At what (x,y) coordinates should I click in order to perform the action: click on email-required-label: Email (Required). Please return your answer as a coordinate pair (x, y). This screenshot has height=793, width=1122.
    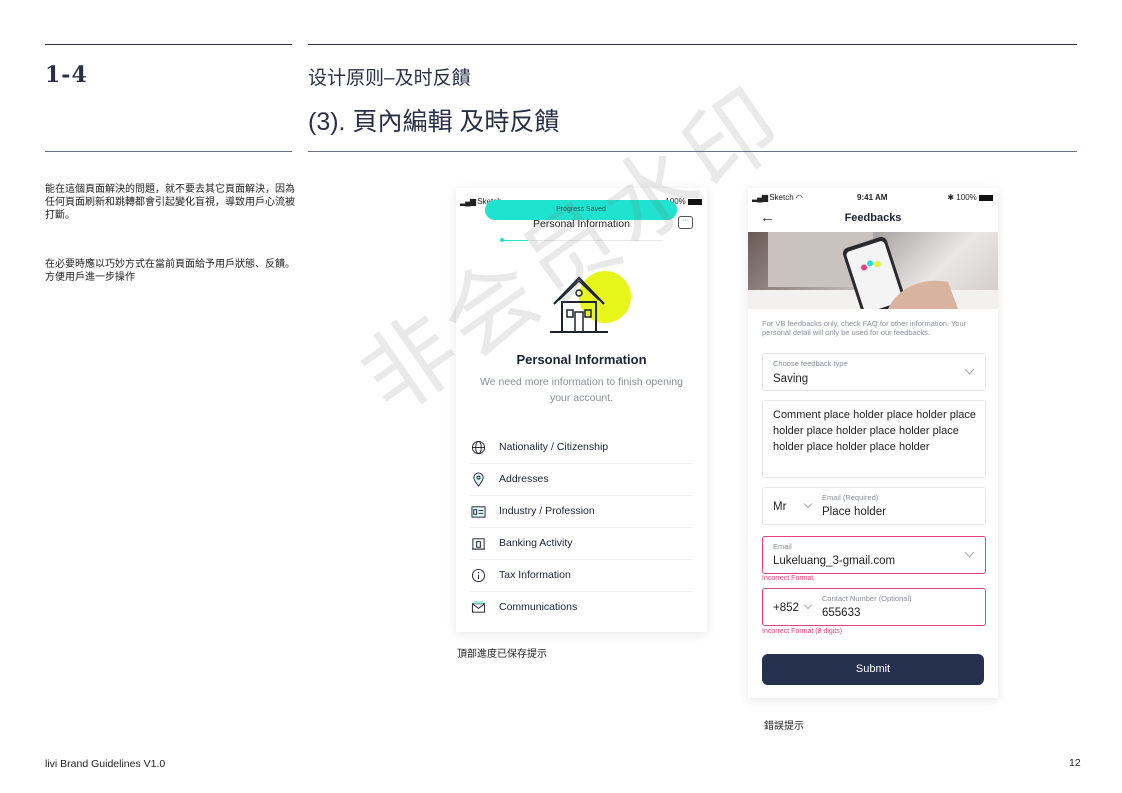
    Looking at the image, I should click on (850, 497).